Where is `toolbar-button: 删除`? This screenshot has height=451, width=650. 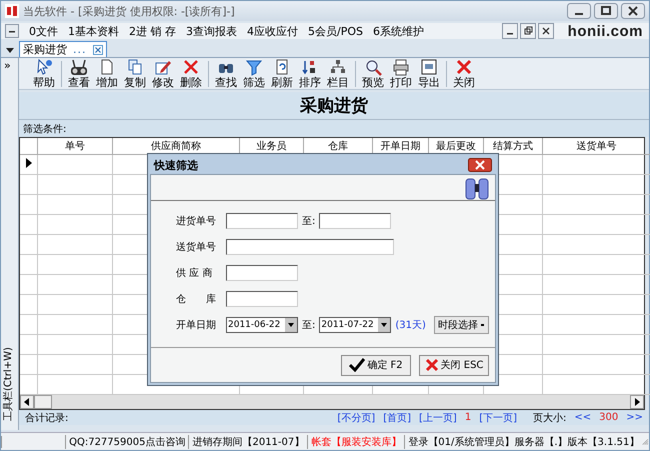
toolbar-button: 删除 is located at coordinates (191, 73).